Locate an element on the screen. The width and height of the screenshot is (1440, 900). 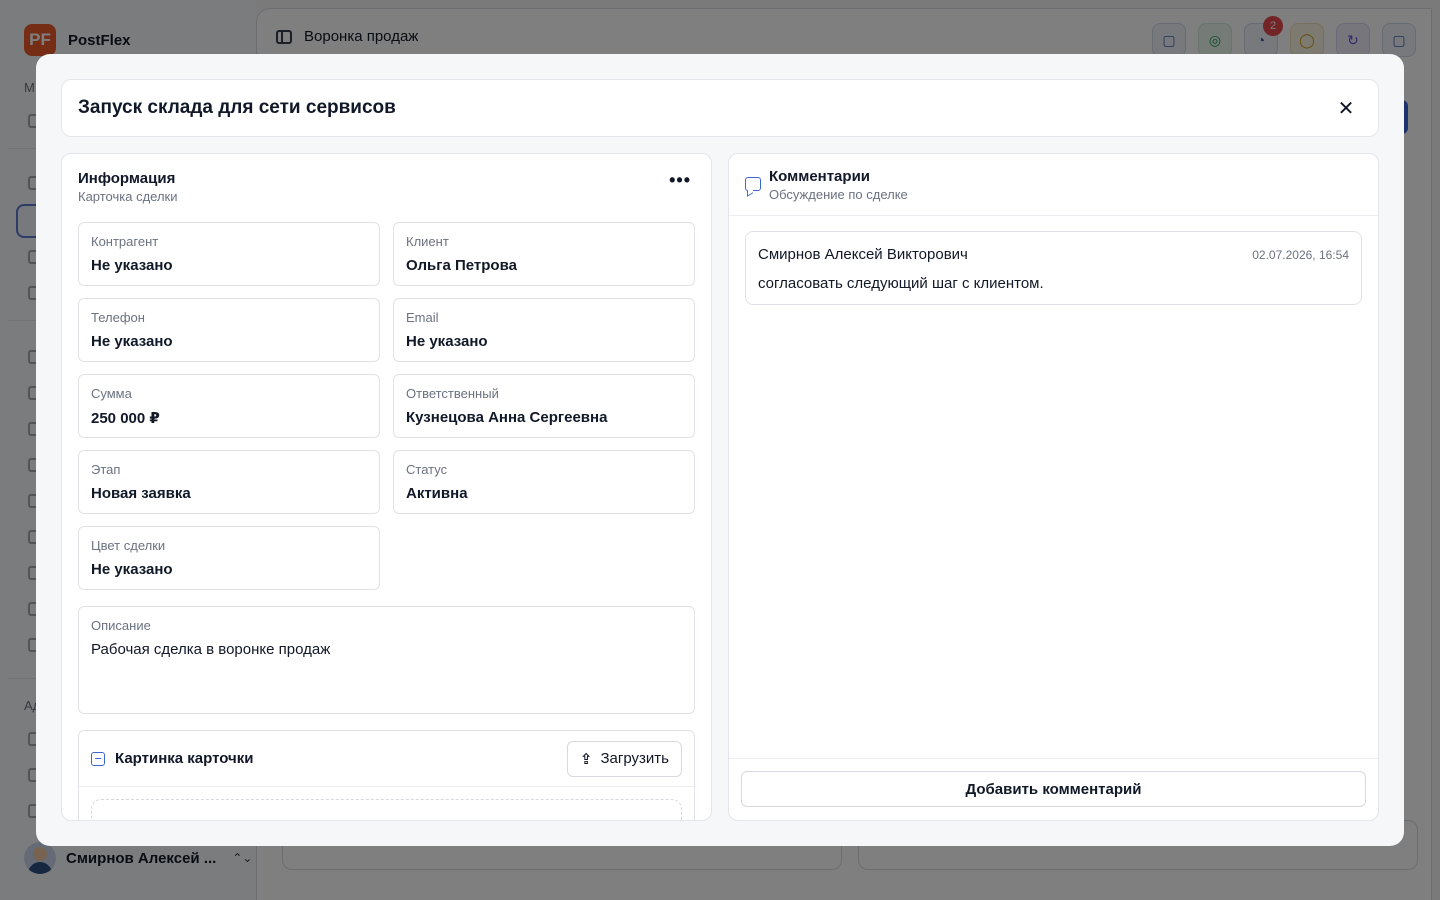
field-label: Сумма is located at coordinates (111, 393).